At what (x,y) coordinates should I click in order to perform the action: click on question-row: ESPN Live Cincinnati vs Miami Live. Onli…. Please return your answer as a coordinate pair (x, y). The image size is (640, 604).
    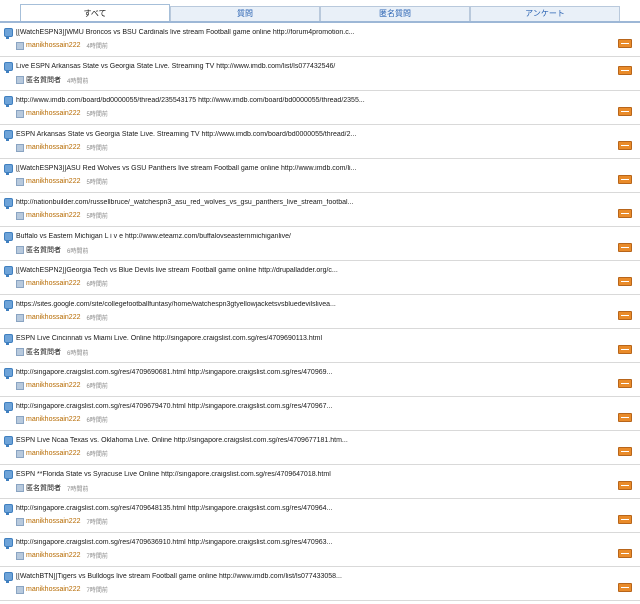
    Looking at the image, I should click on (320, 346).